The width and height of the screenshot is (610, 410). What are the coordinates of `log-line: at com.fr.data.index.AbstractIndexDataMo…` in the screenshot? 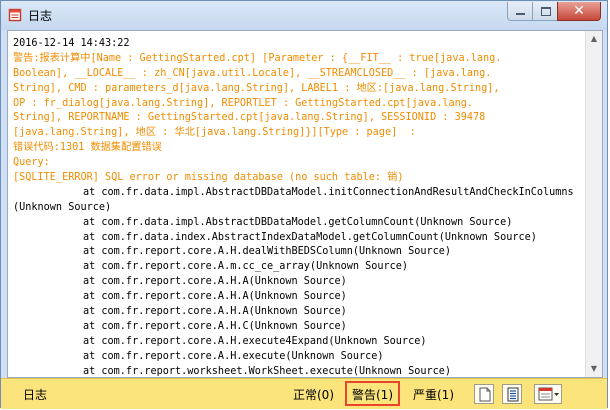 It's located at (310, 237).